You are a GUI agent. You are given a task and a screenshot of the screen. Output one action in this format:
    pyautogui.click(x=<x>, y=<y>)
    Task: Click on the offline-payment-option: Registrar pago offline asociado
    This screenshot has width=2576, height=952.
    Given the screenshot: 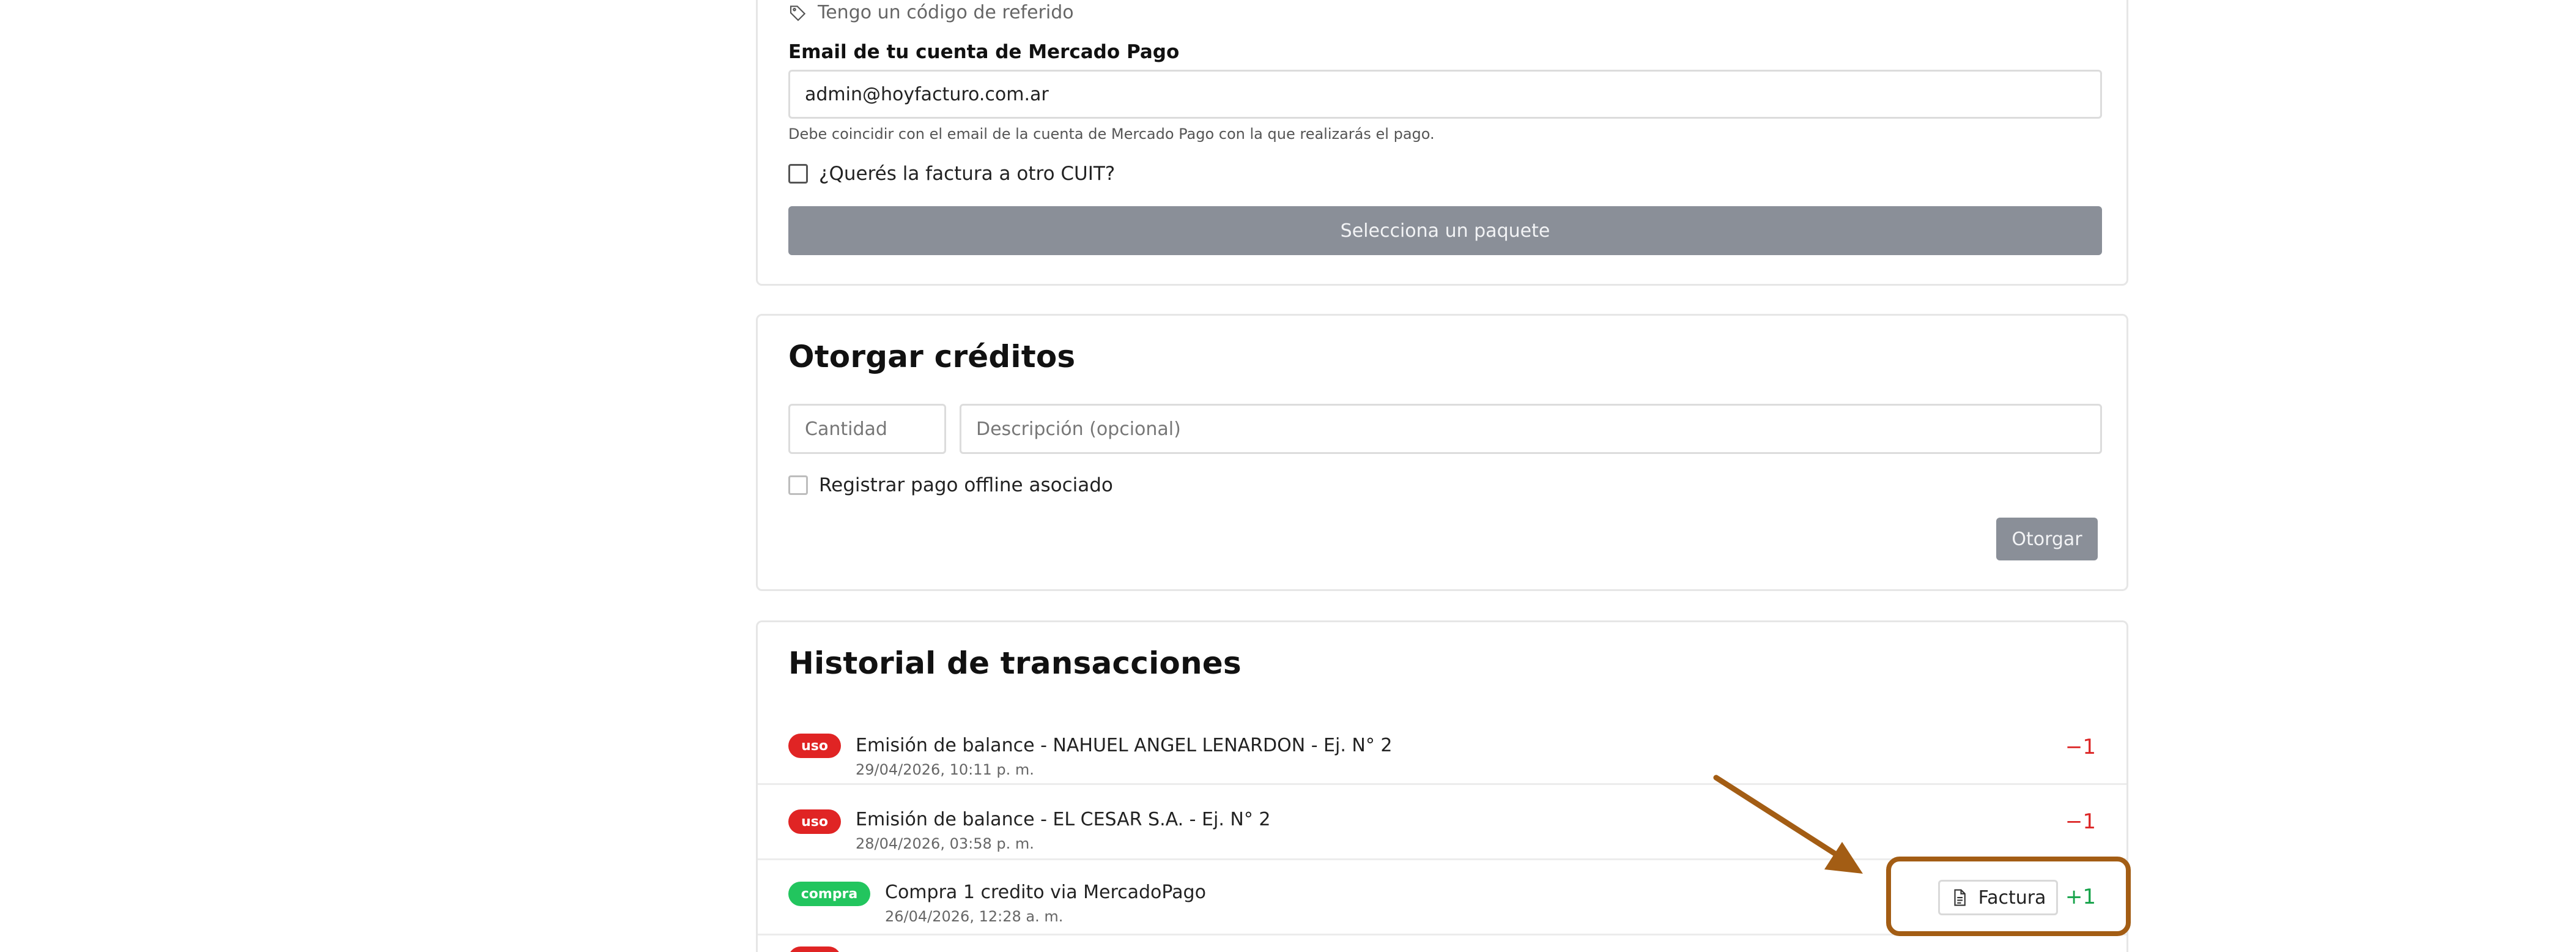 What is the action you would take?
    pyautogui.click(x=950, y=485)
    